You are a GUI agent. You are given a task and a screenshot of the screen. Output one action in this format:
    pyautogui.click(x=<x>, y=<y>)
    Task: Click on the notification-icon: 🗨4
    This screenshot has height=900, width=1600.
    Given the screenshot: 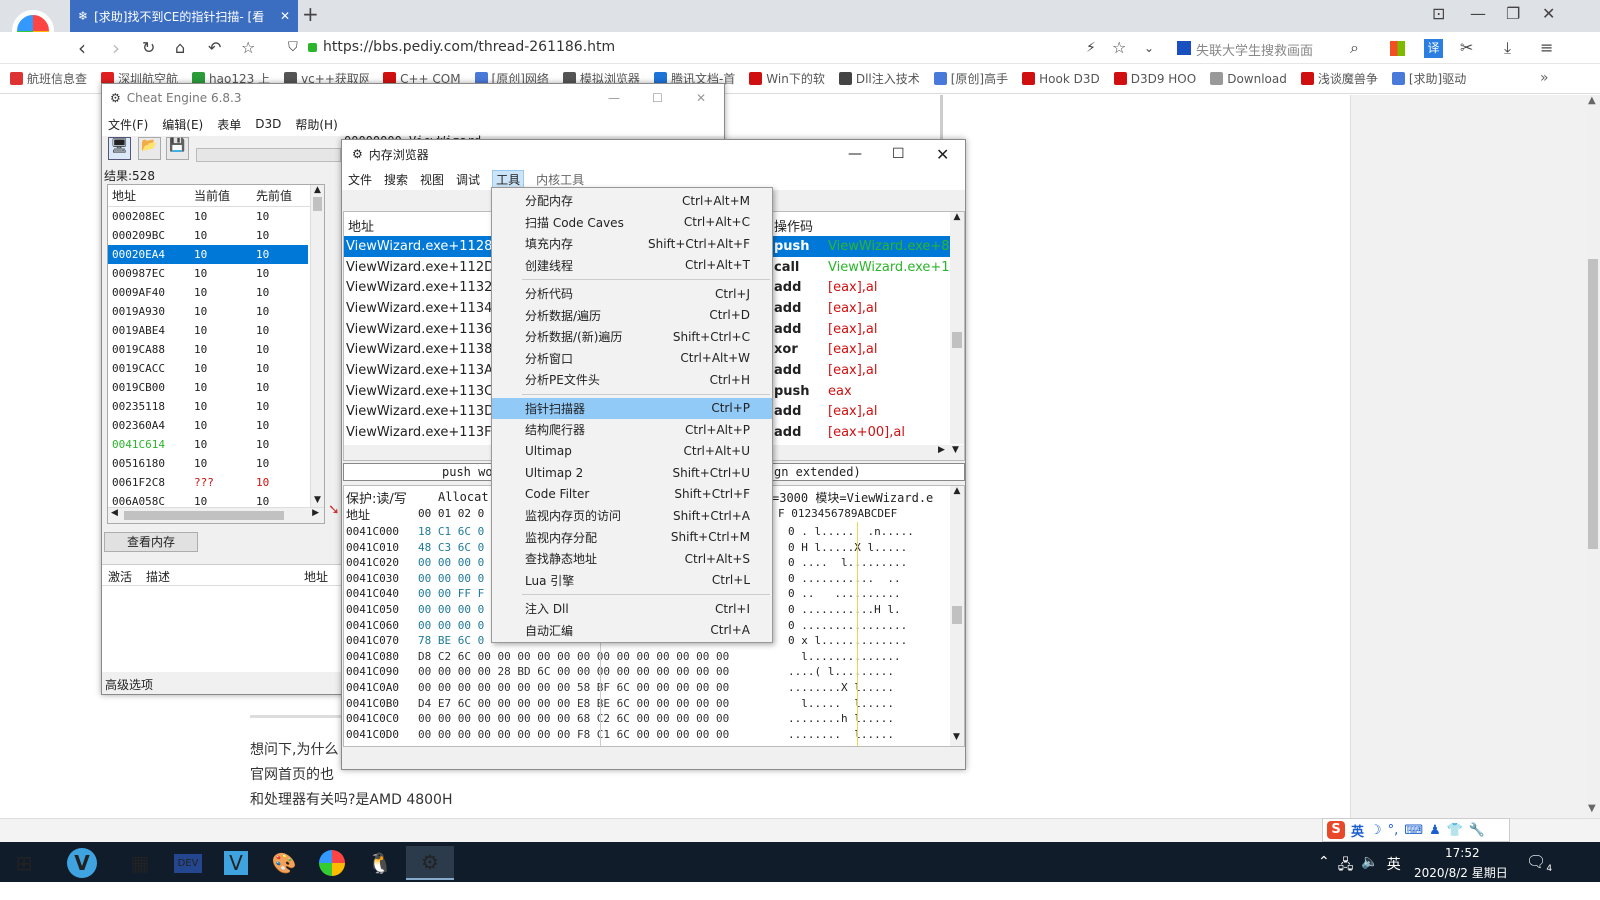 What is the action you would take?
    pyautogui.click(x=1539, y=863)
    